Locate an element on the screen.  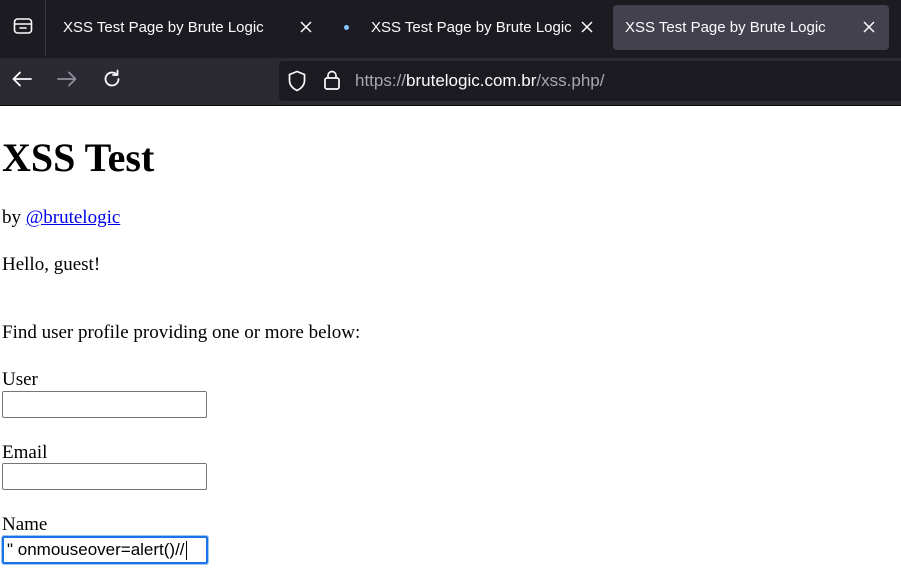
tab-1-close-icon is located at coordinates (306, 27).